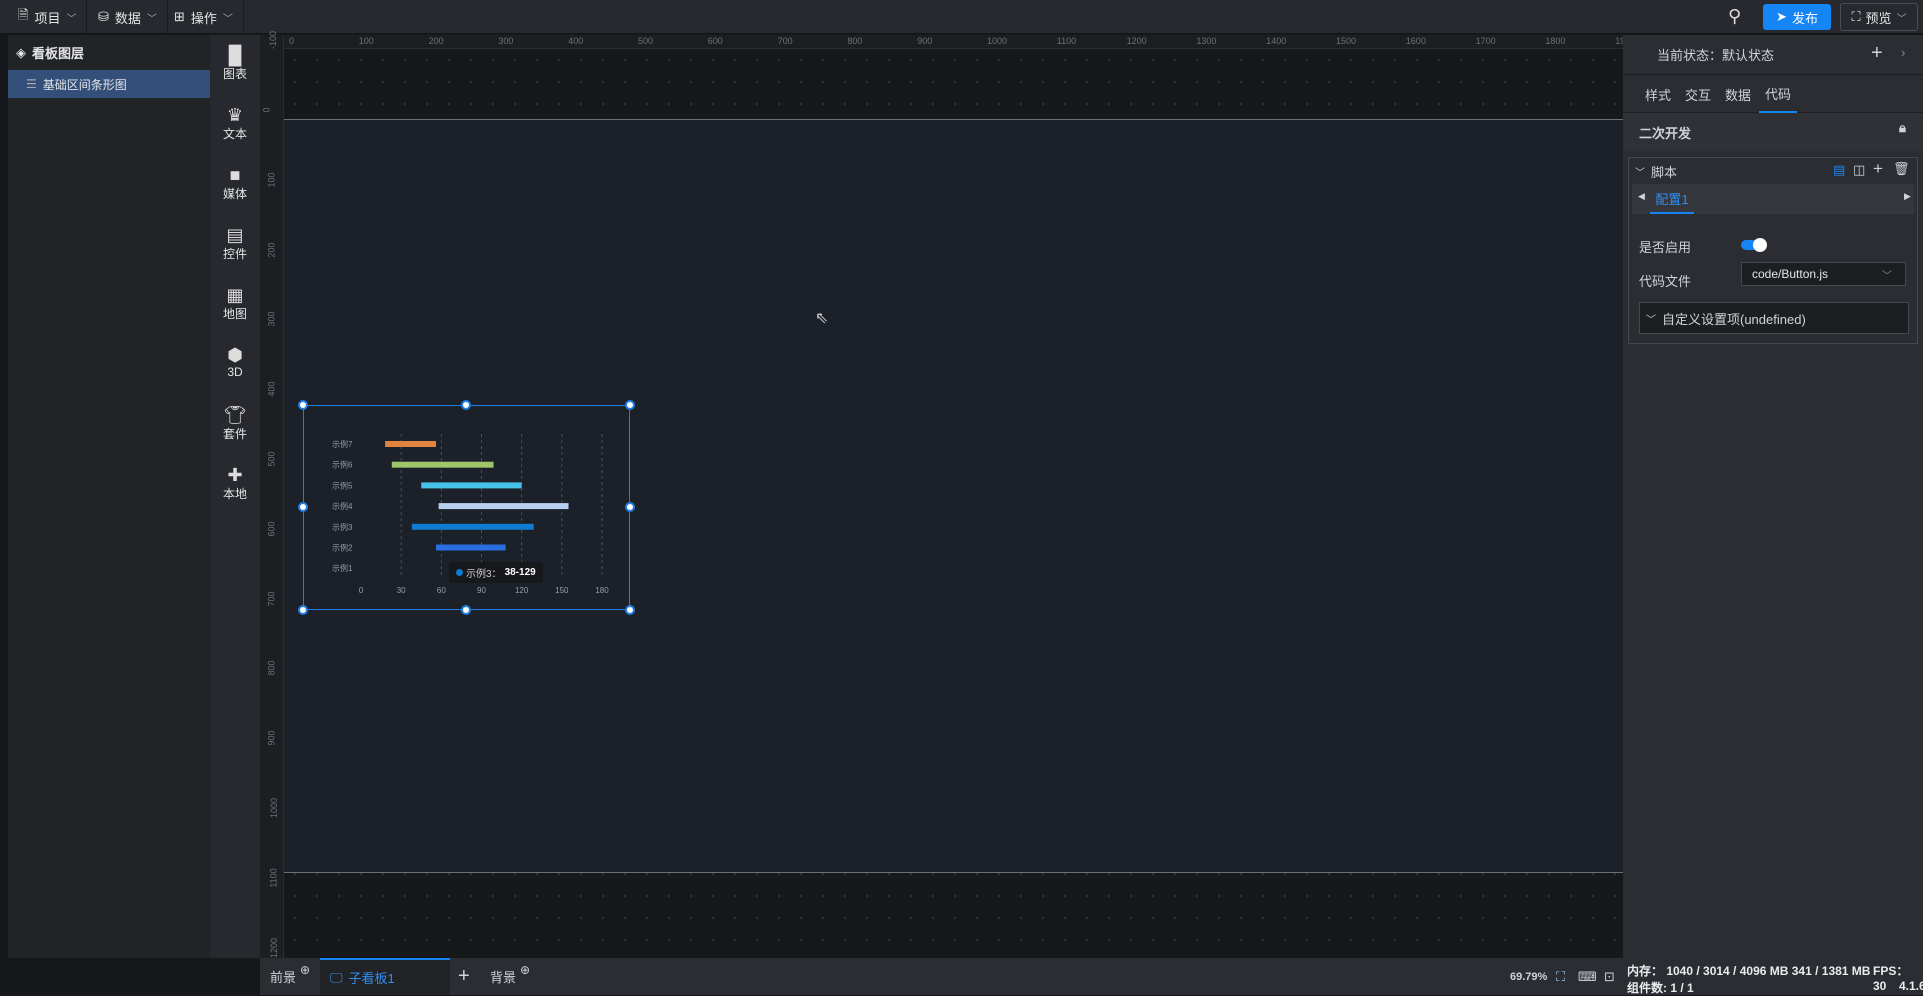 The height and width of the screenshot is (996, 1923). I want to click on ruler-x-label: 100, so click(366, 41).